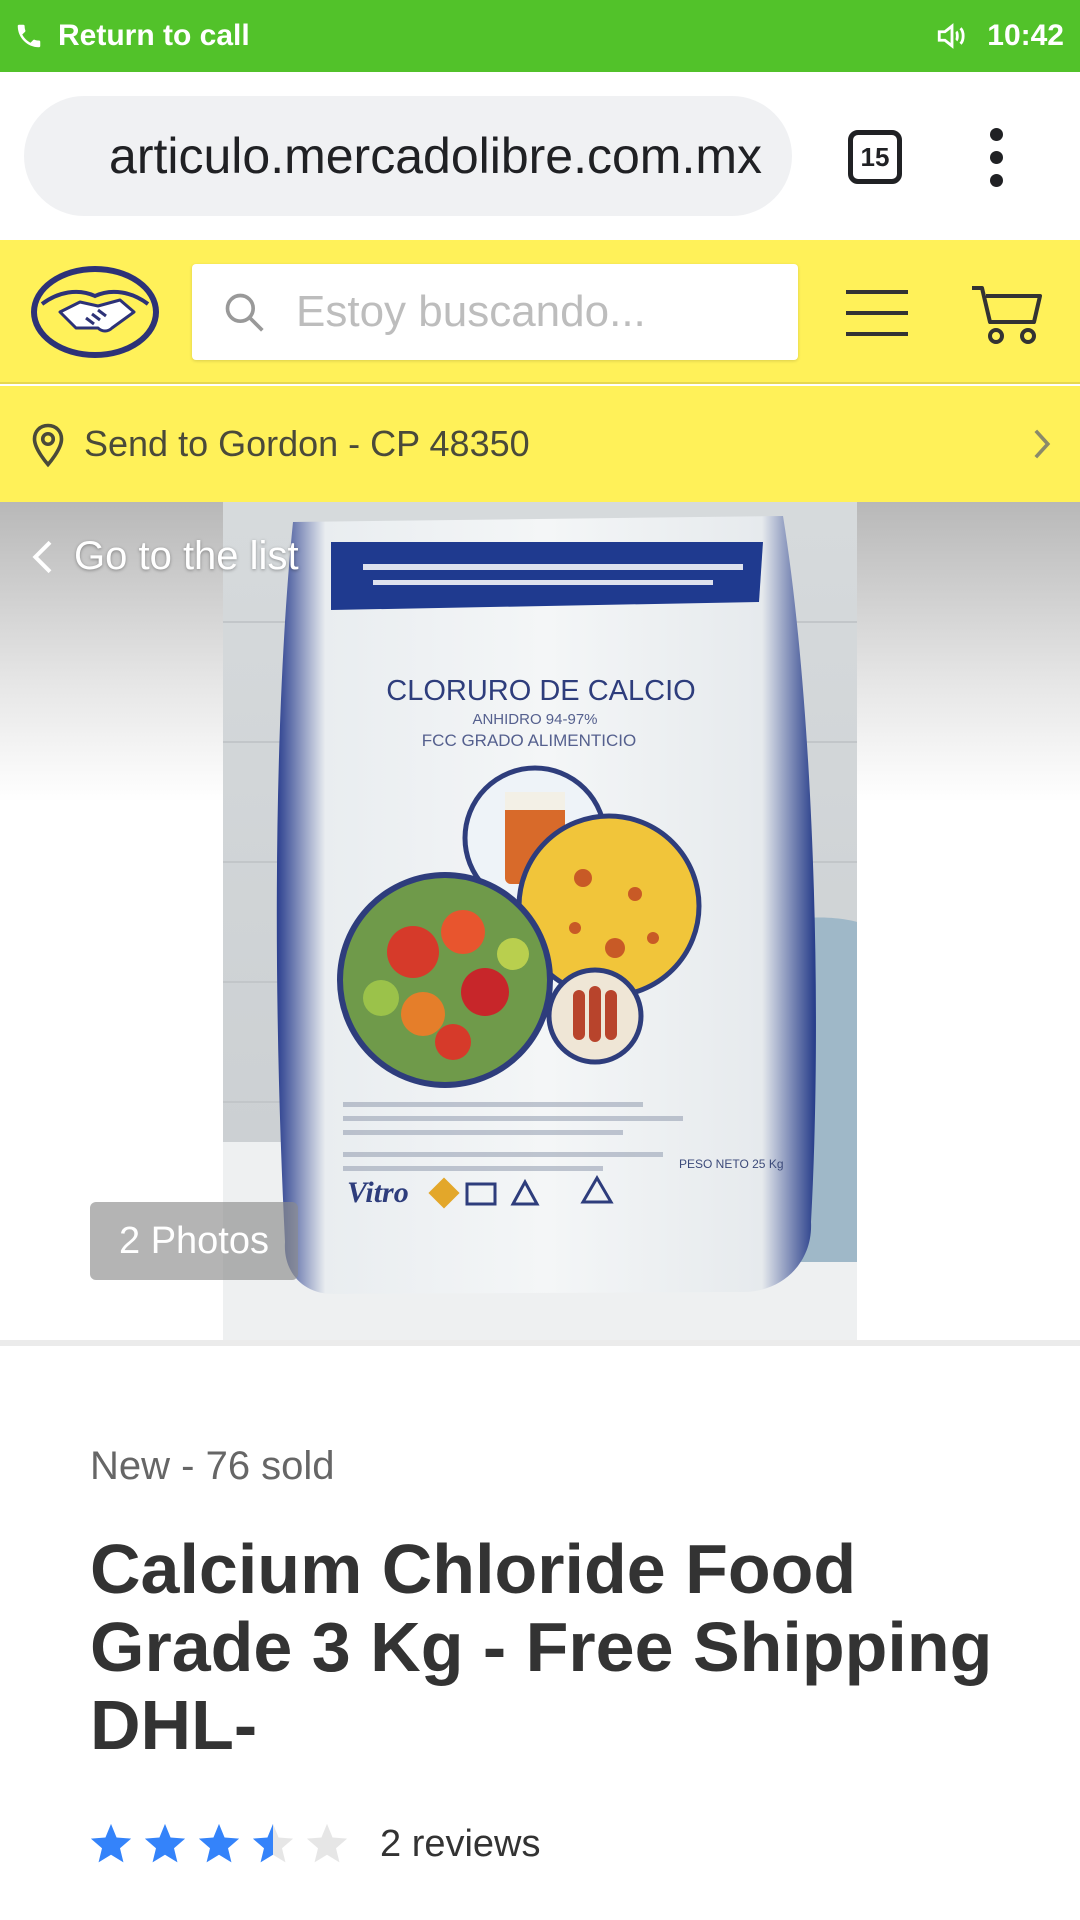  I want to click on go-to-list-label: Go to the list, so click(186, 556).